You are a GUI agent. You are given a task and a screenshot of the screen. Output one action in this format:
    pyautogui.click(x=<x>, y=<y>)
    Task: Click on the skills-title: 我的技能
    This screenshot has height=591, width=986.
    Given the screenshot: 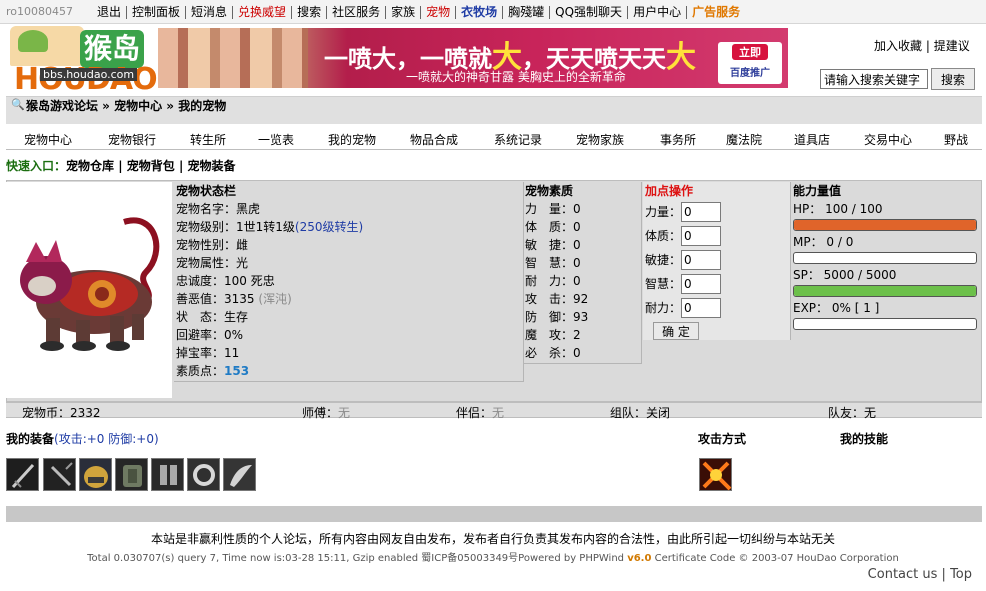 What is the action you would take?
    pyautogui.click(x=864, y=439)
    